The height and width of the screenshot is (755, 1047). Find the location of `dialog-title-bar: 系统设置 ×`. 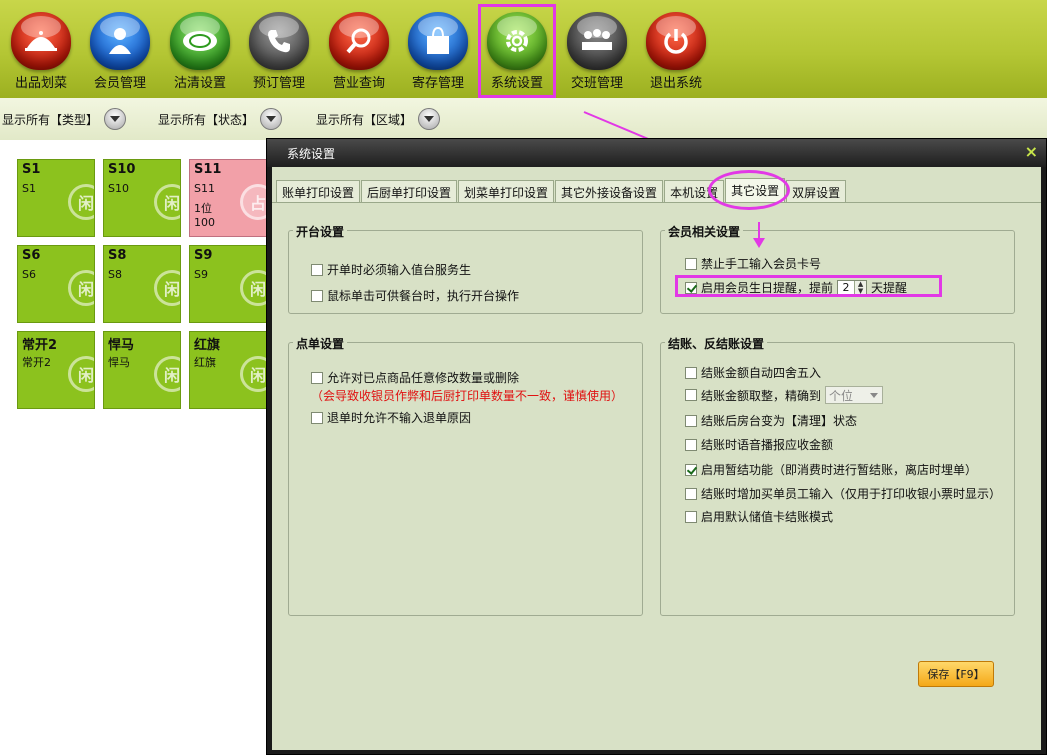

dialog-title-bar: 系统设置 × is located at coordinates (656, 153).